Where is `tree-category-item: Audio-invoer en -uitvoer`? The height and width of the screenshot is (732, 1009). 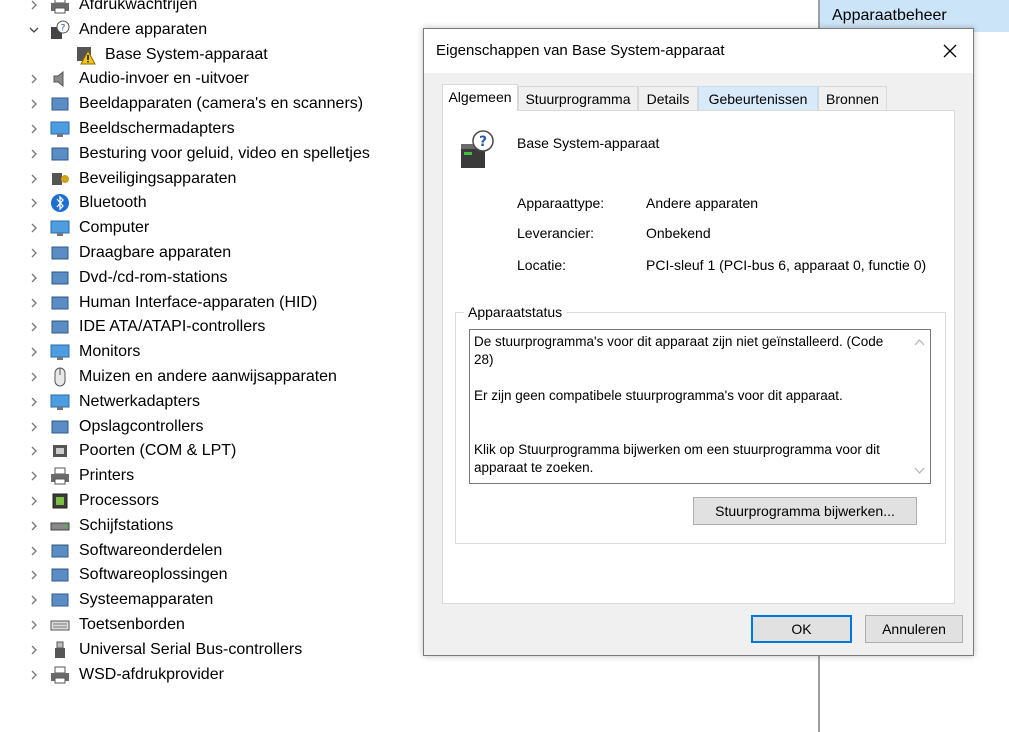 tree-category-item: Audio-invoer en -uitvoer is located at coordinates (210, 79).